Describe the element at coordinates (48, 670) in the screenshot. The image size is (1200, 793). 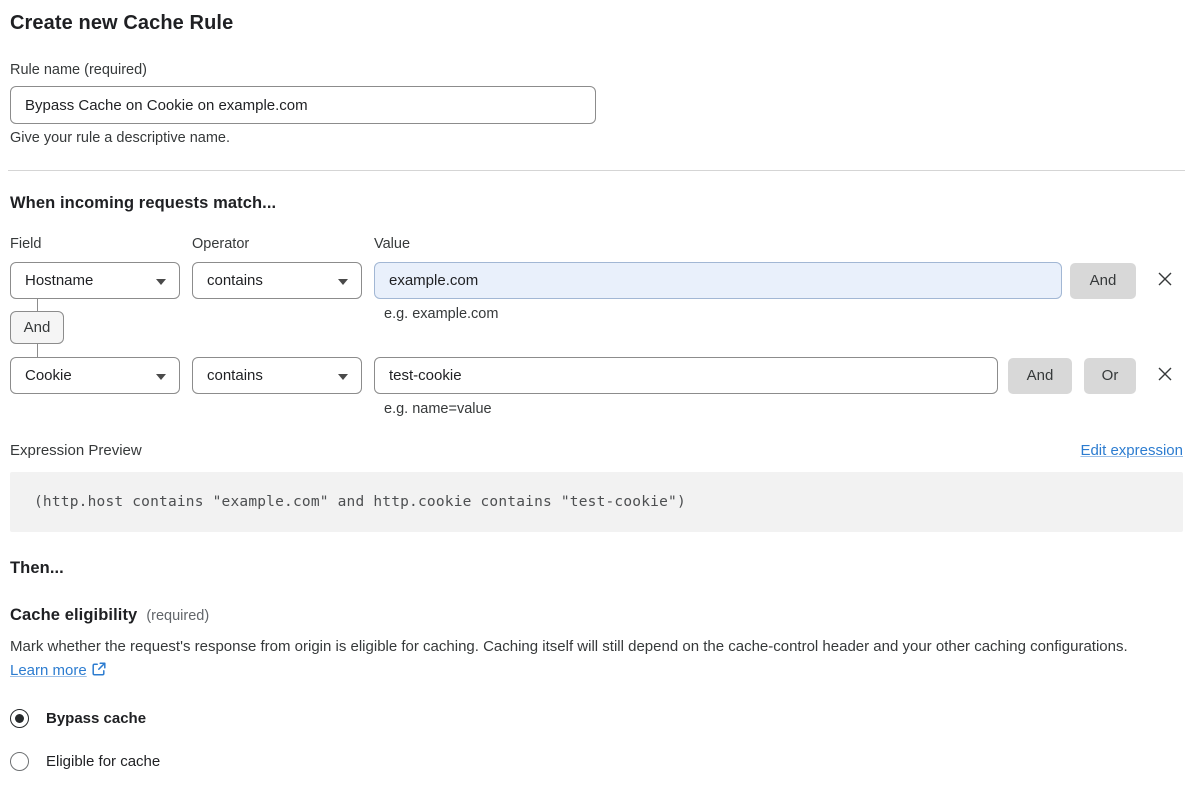
I see `learn-more-link: Learn more` at that location.